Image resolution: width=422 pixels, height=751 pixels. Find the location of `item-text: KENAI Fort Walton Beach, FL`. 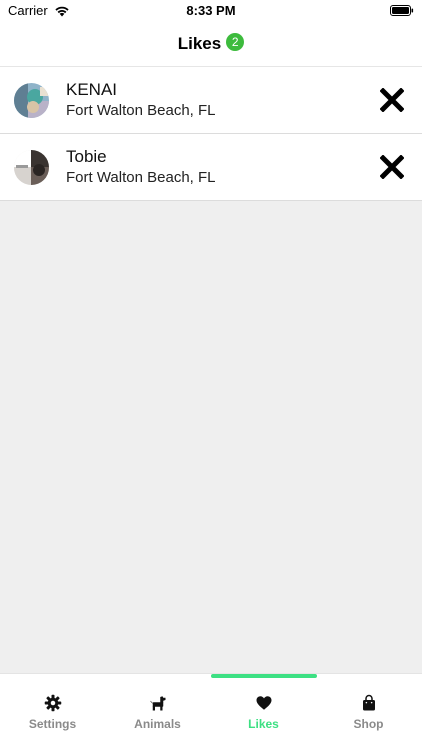

item-text: KENAI Fort Walton Beach, FL is located at coordinates (141, 100).